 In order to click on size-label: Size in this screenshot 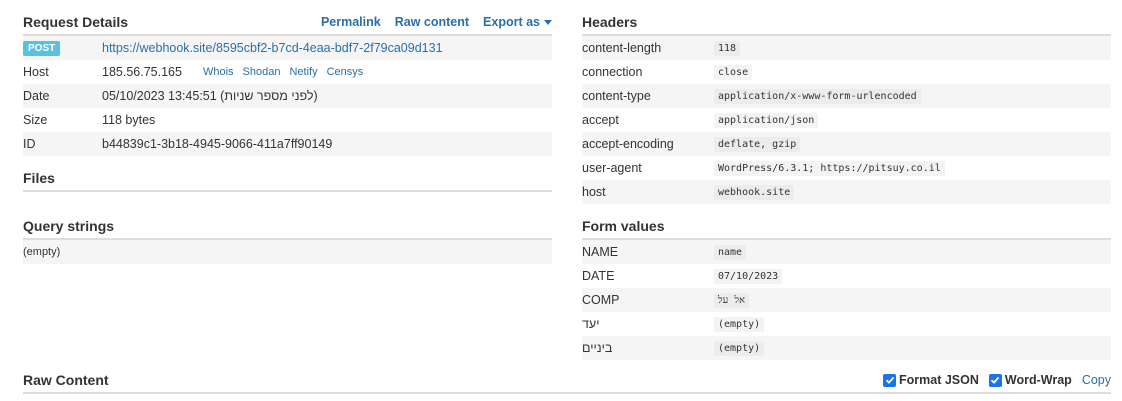, I will do `click(35, 120)`.